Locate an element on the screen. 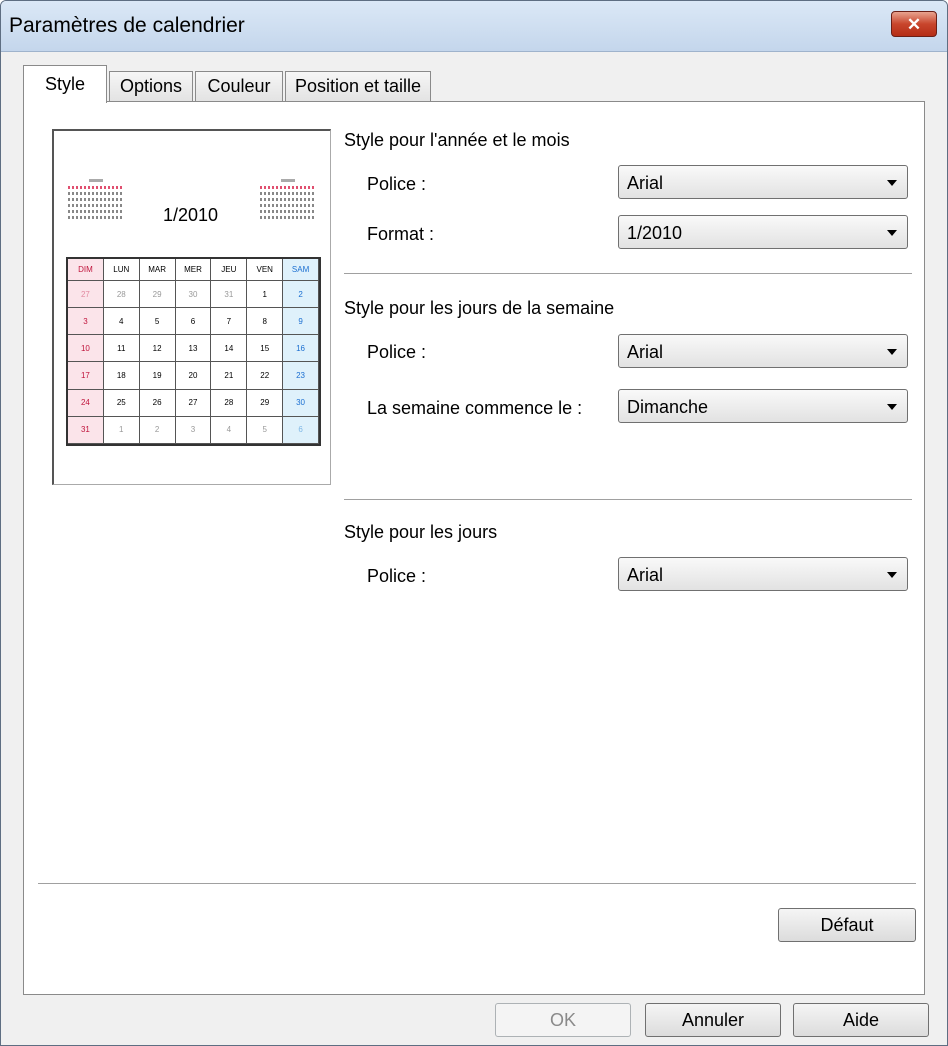  mini-calendar-next is located at coordinates (288, 208).